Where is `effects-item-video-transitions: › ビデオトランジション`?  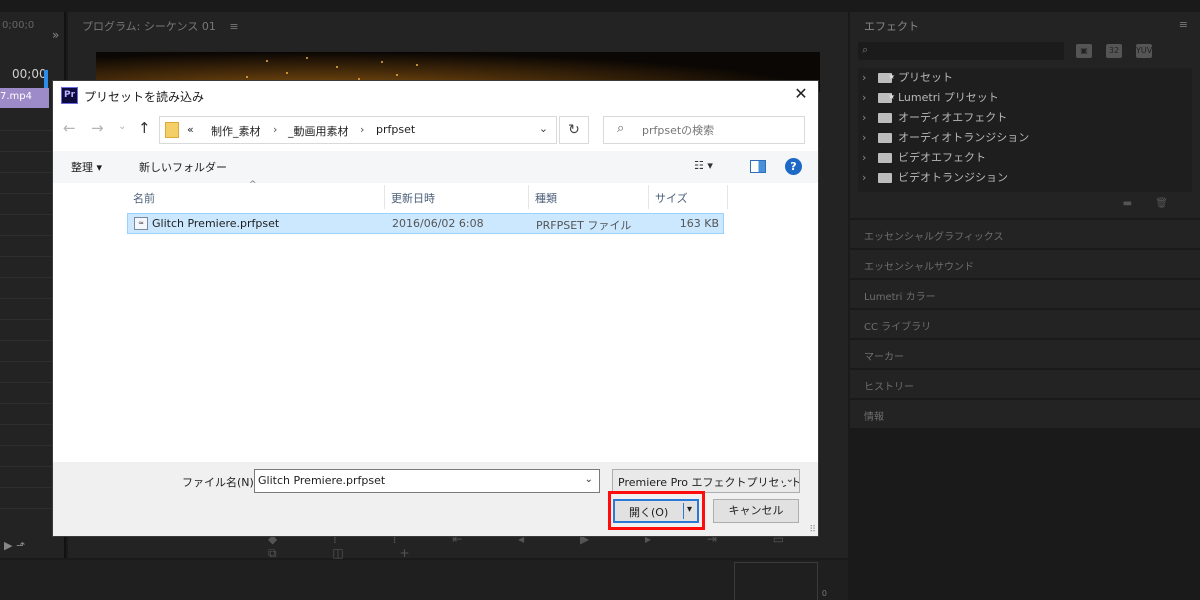
effects-item-video-transitions: › ビデオトランジション is located at coordinates (1025, 178).